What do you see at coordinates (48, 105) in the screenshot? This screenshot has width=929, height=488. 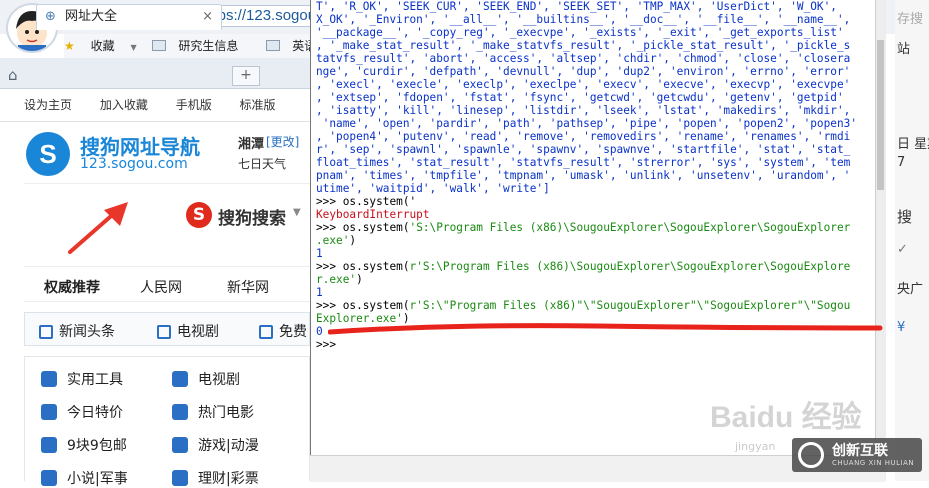 I see `set-home-link: 设为主页` at bounding box center [48, 105].